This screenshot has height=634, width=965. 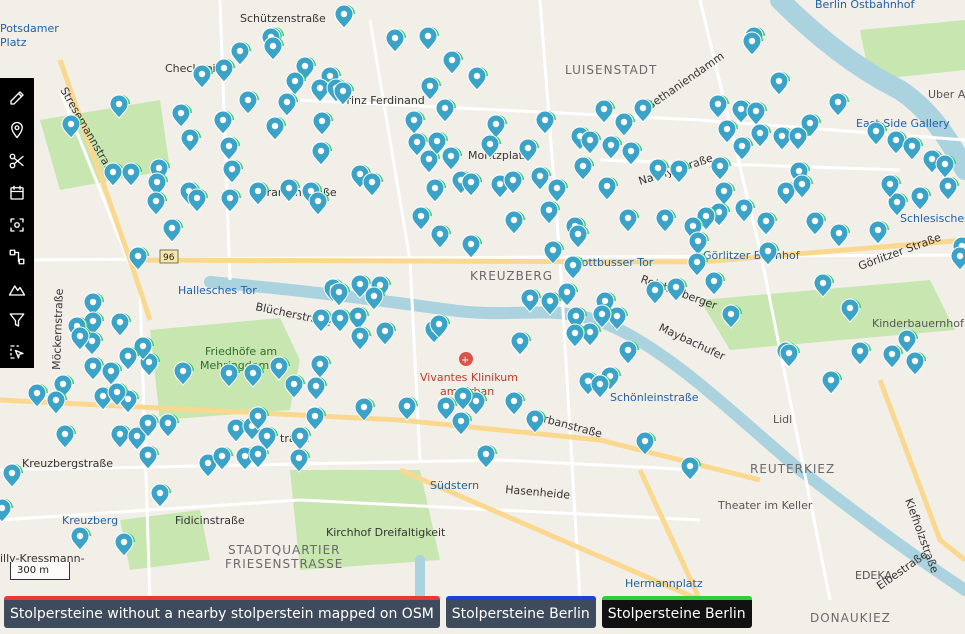 What do you see at coordinates (382, 100) in the screenshot?
I see `label-prinz-ferdinand: Prinz Ferdinand` at bounding box center [382, 100].